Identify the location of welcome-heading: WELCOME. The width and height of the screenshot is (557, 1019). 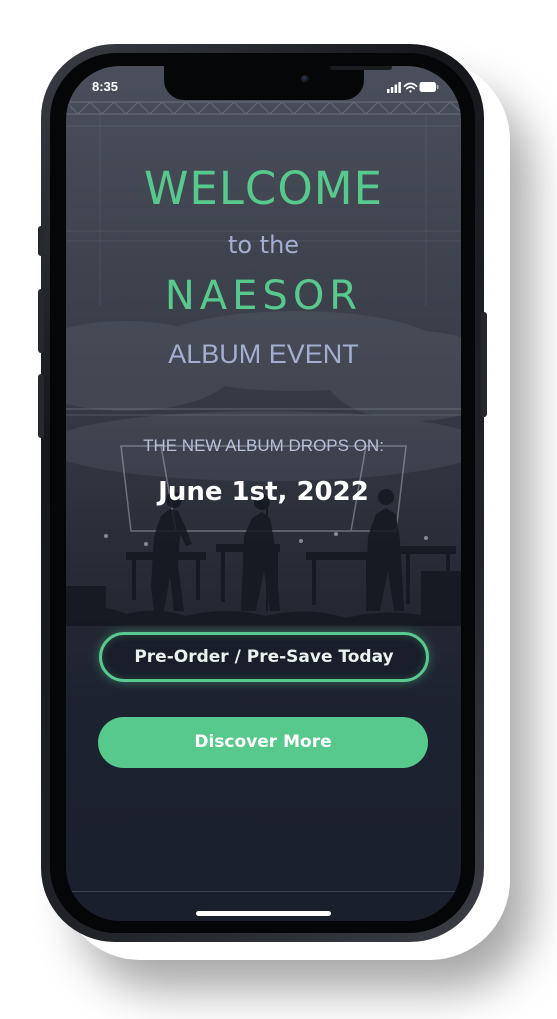
(263, 188).